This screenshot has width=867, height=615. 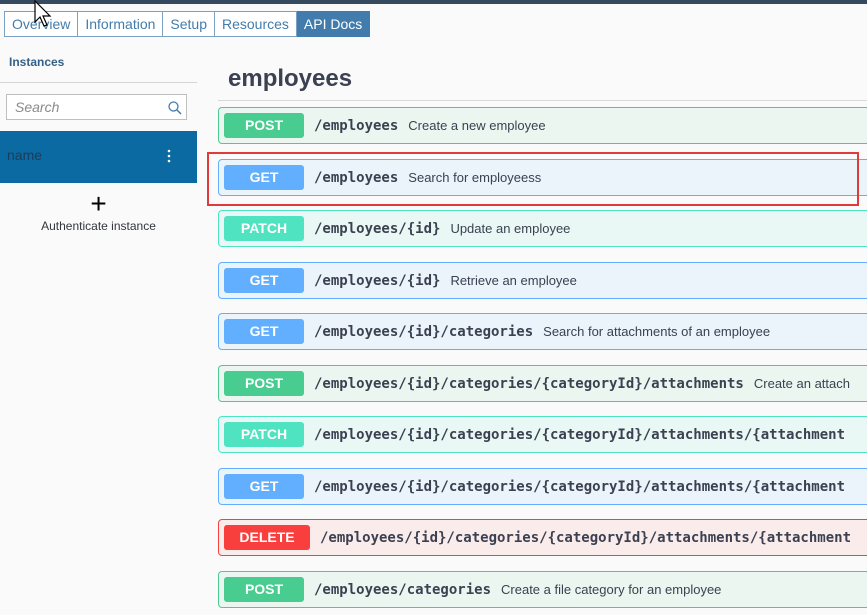 What do you see at coordinates (513, 280) in the screenshot?
I see `operation-summary: Retrieve an employee` at bounding box center [513, 280].